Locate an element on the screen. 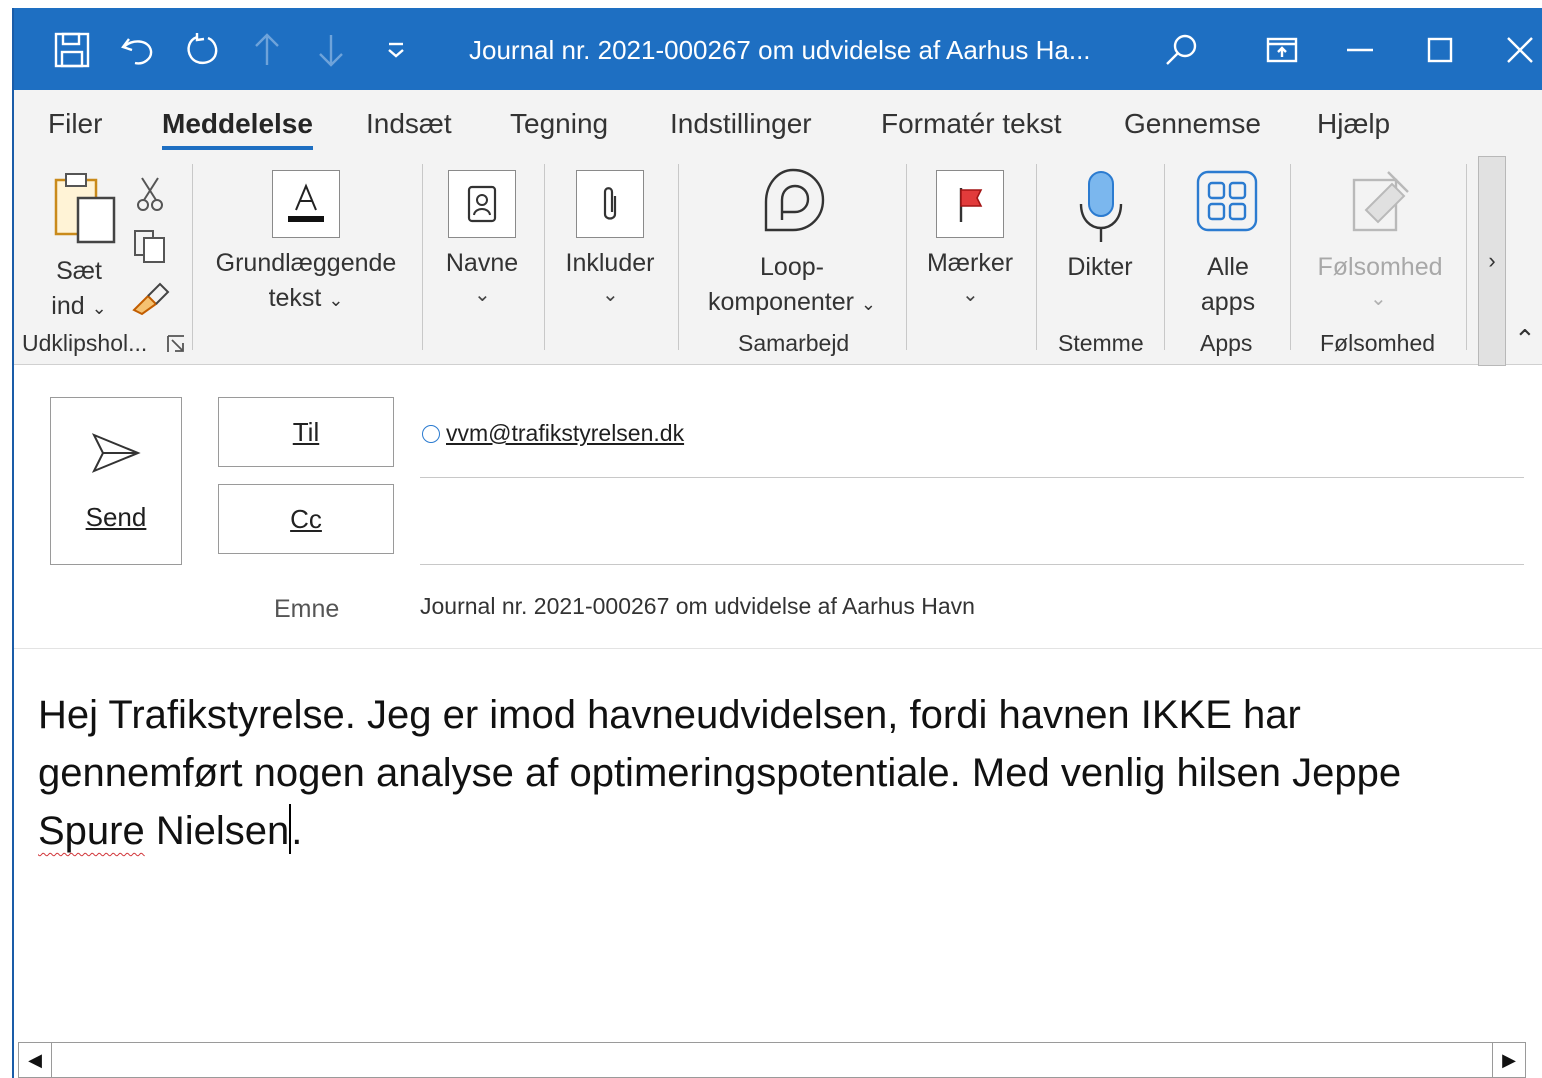 This screenshot has width=1542, height=1078. sensitivity-label: Følsomhed is located at coordinates (1380, 267).